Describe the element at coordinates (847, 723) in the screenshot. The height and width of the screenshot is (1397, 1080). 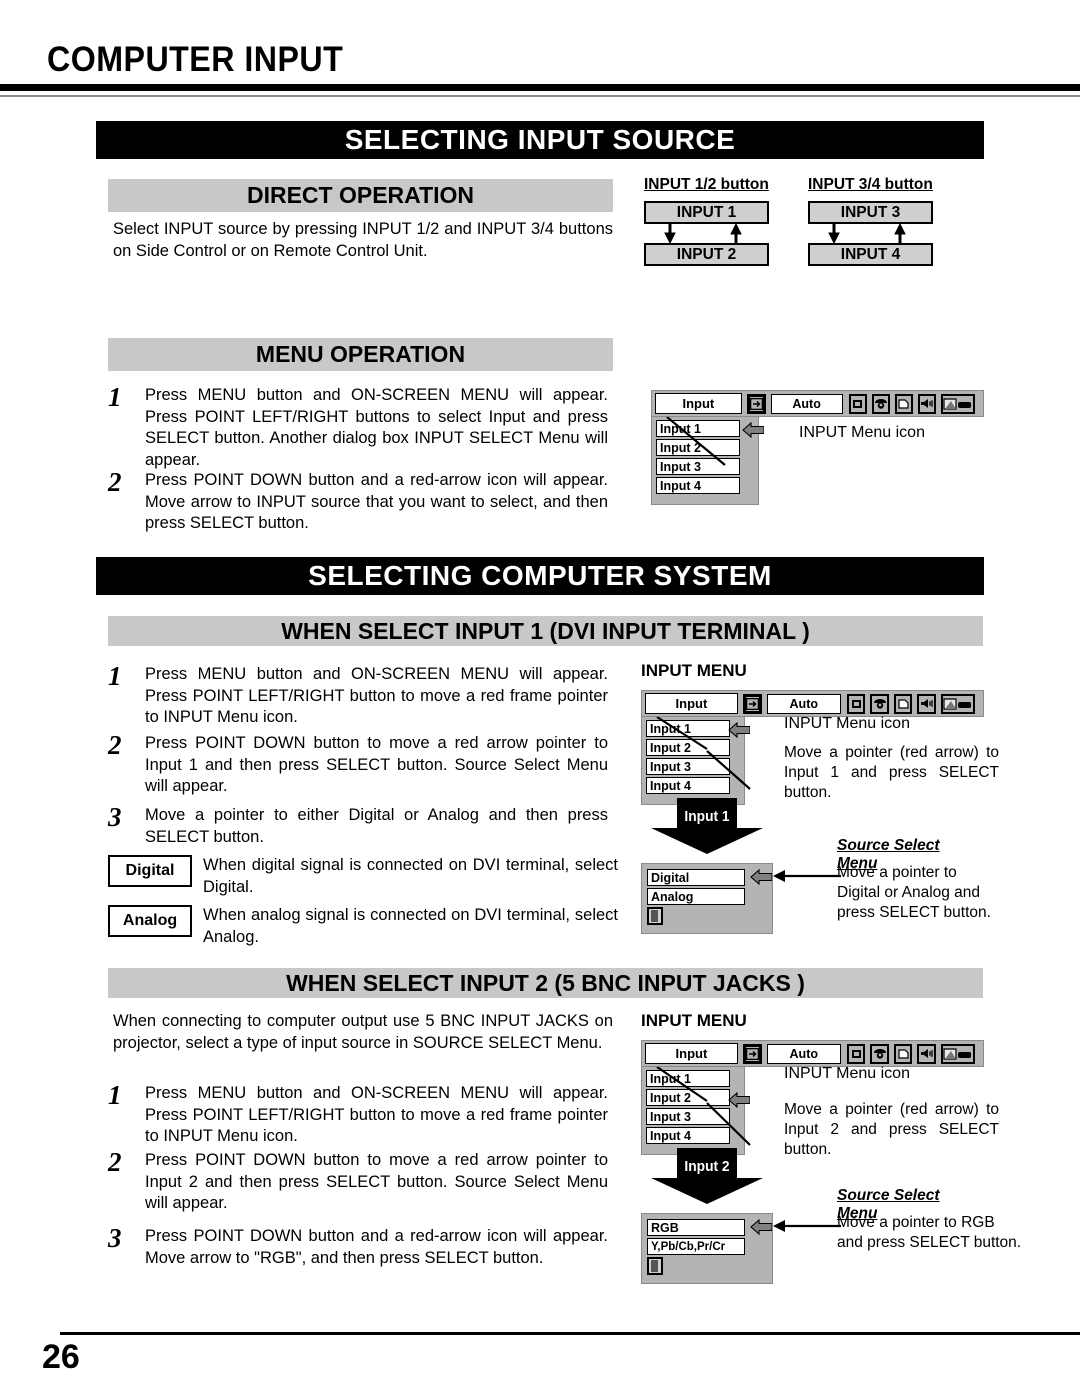
I see `osd2-input-menu-icon-callout: INPUT Menu icon` at that location.